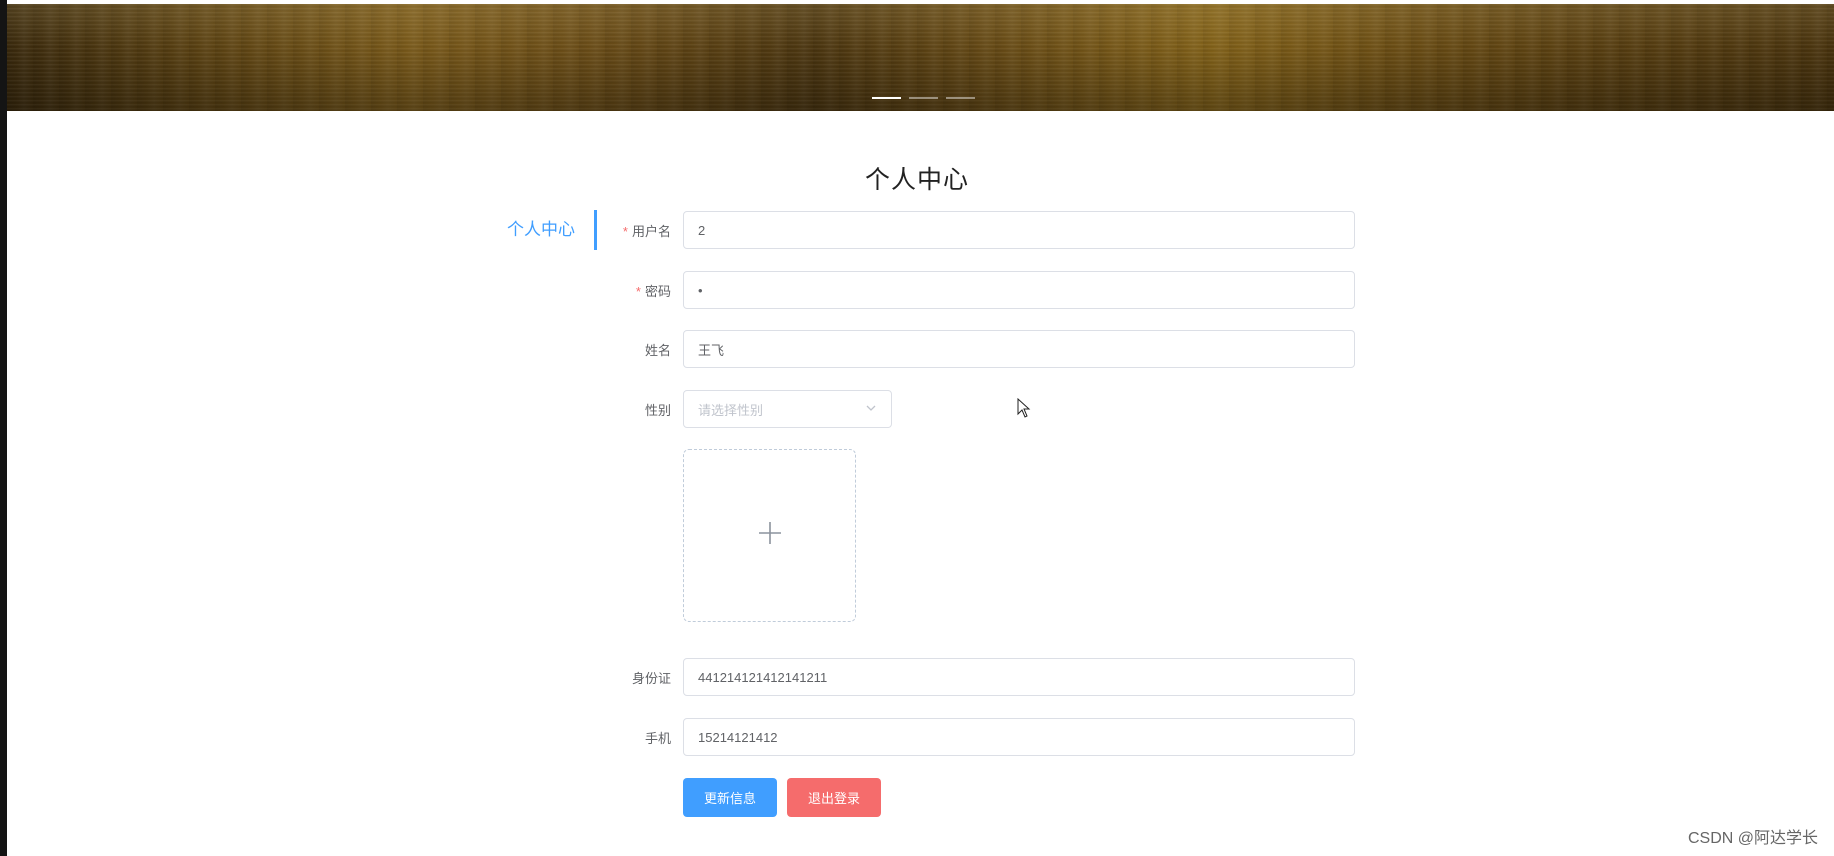 Image resolution: width=1834 pixels, height=856 pixels. What do you see at coordinates (1019, 349) in the screenshot?
I see `name-input: 王飞` at bounding box center [1019, 349].